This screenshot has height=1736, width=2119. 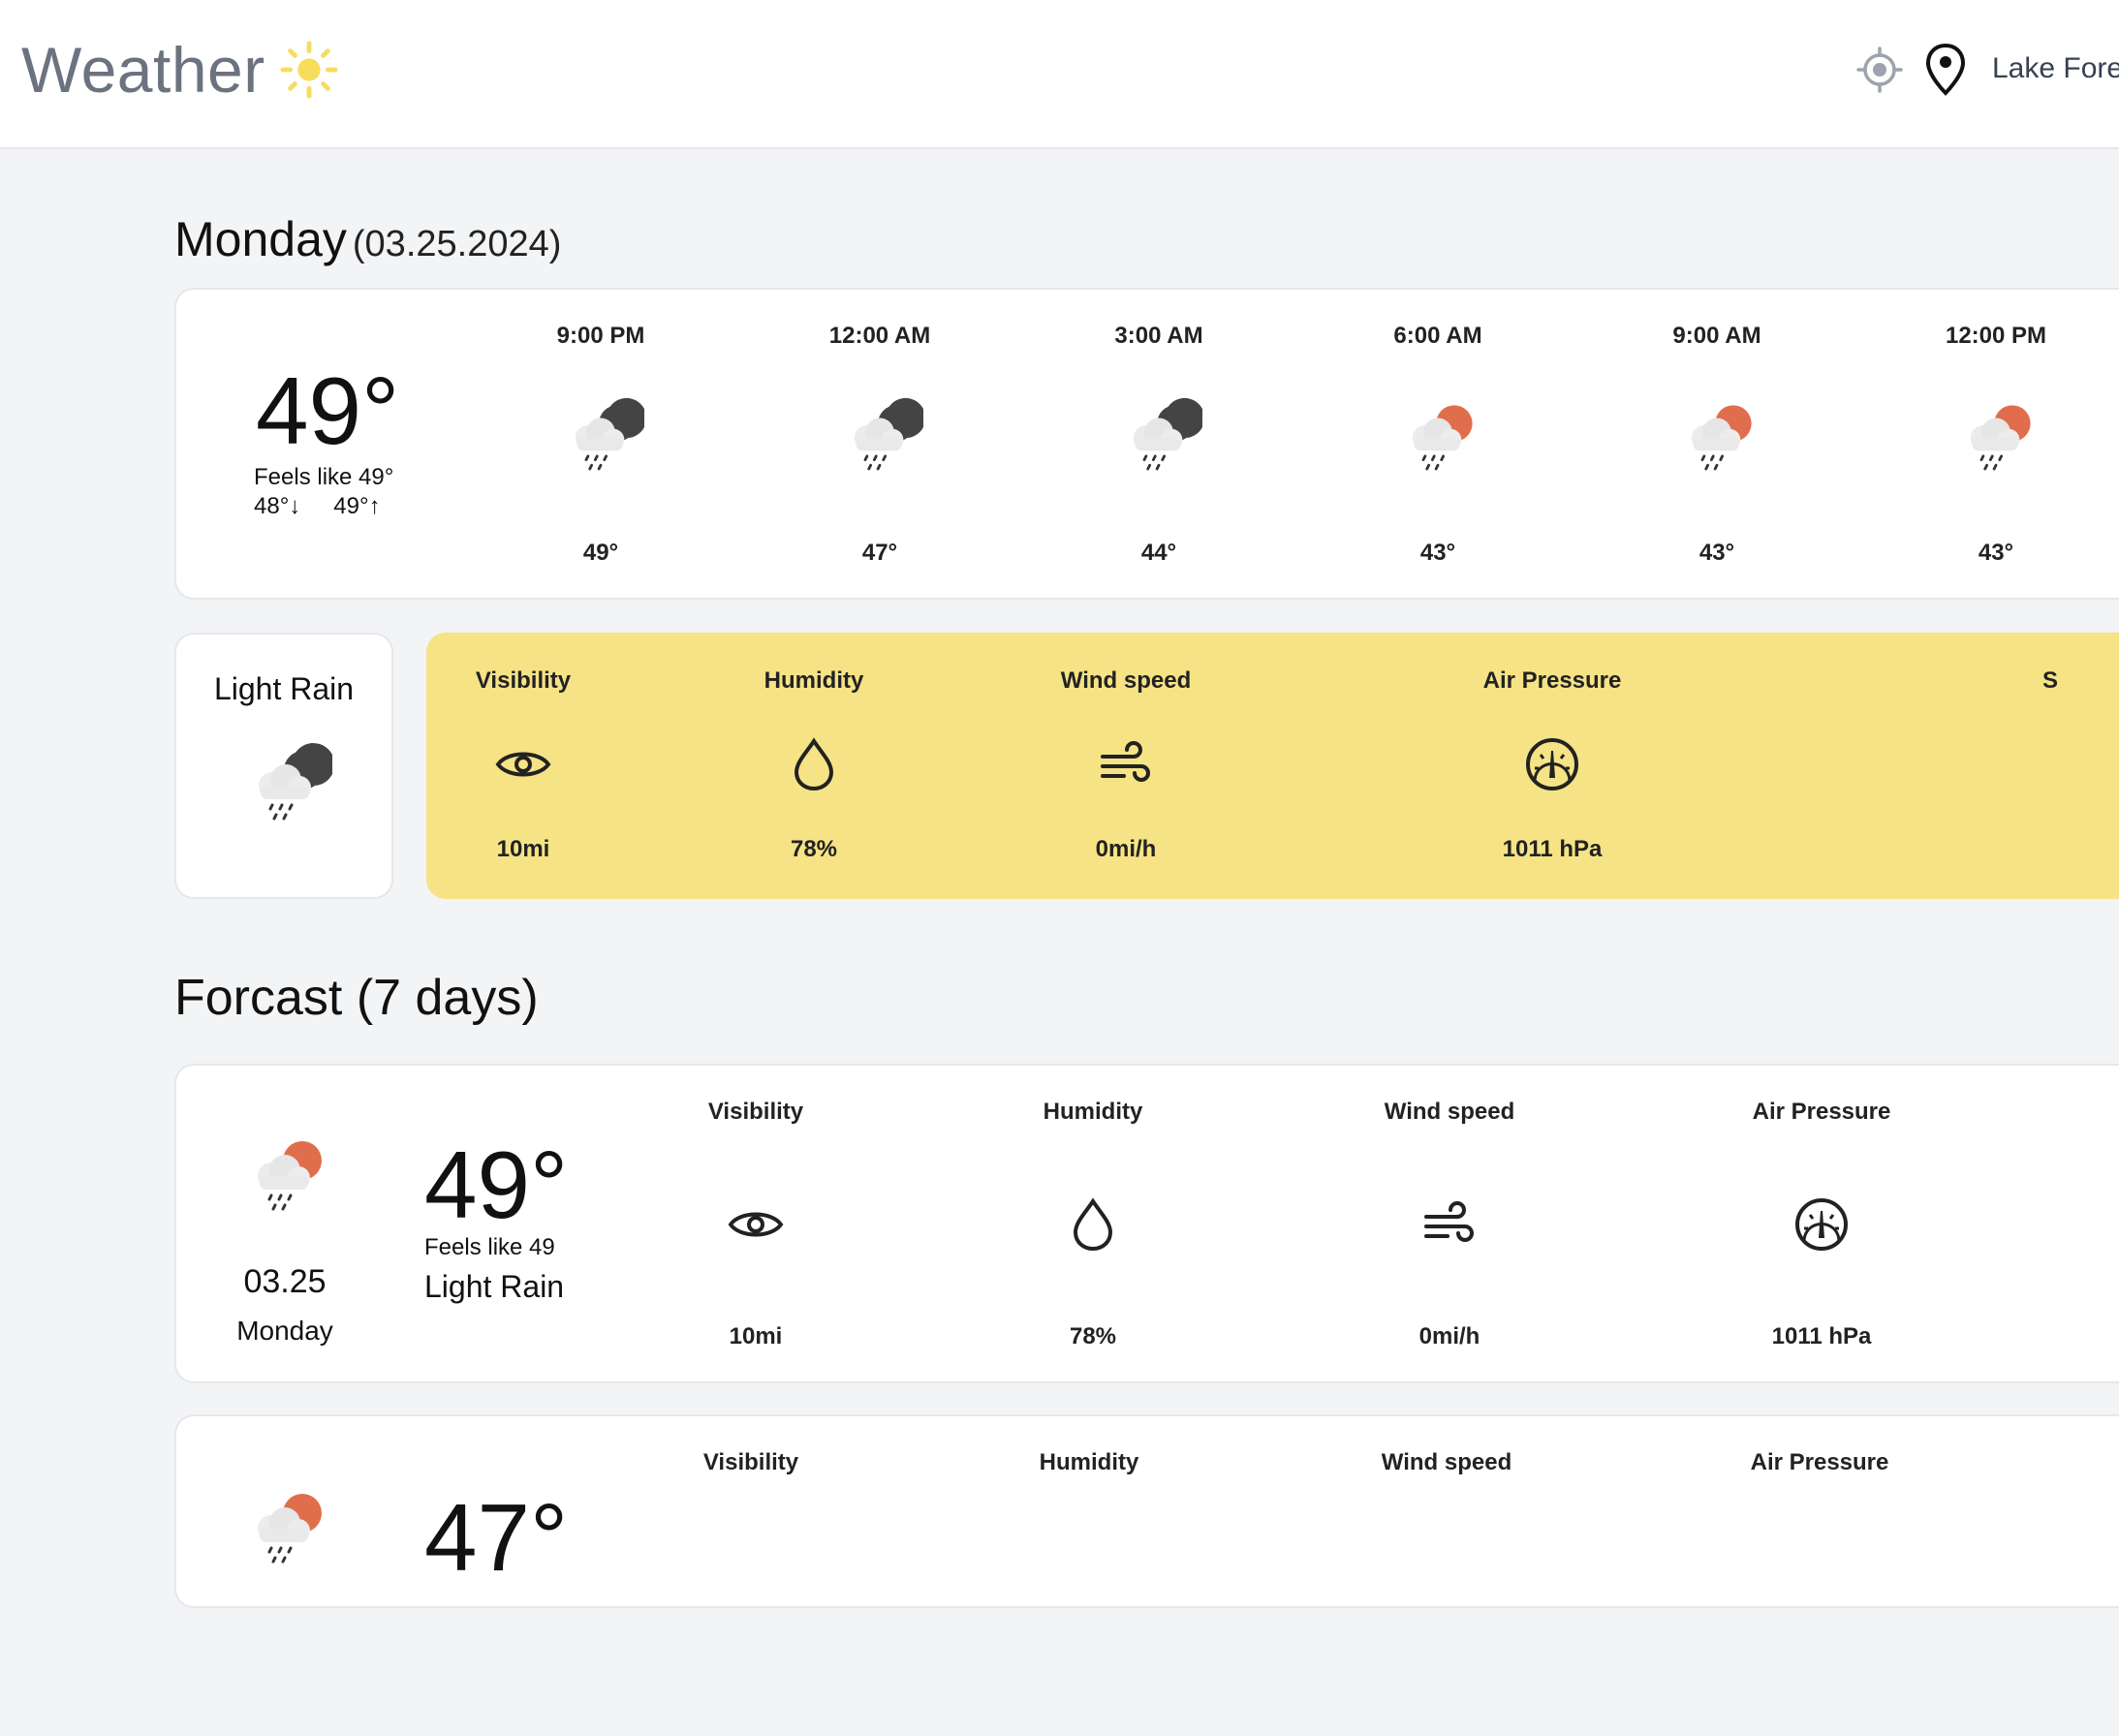 I want to click on forecast-weekday: Monday, so click(x=284, y=1331).